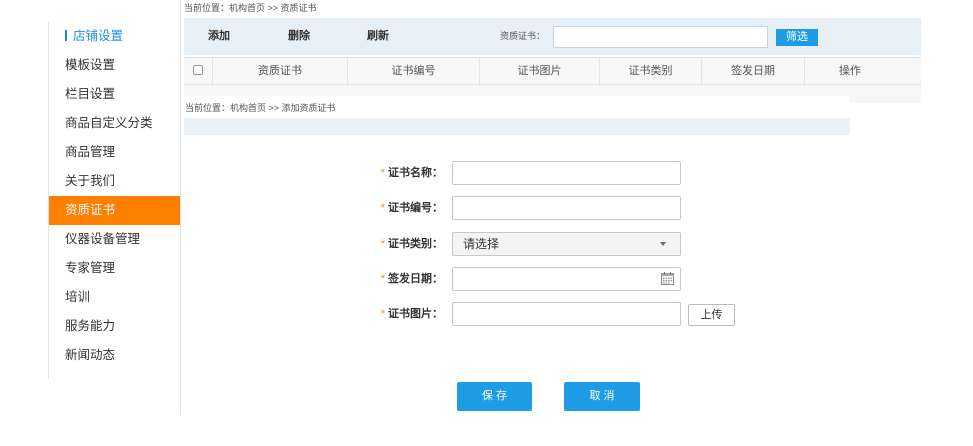 Image resolution: width=973 pixels, height=446 pixels. What do you see at coordinates (90, 355) in the screenshot?
I see `sidebar-item-label: 新闻动态` at bounding box center [90, 355].